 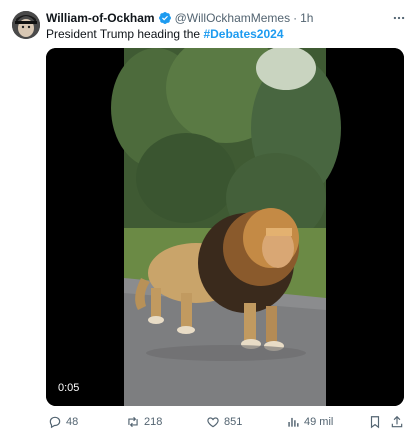 I want to click on like-count: 851, so click(x=233, y=422).